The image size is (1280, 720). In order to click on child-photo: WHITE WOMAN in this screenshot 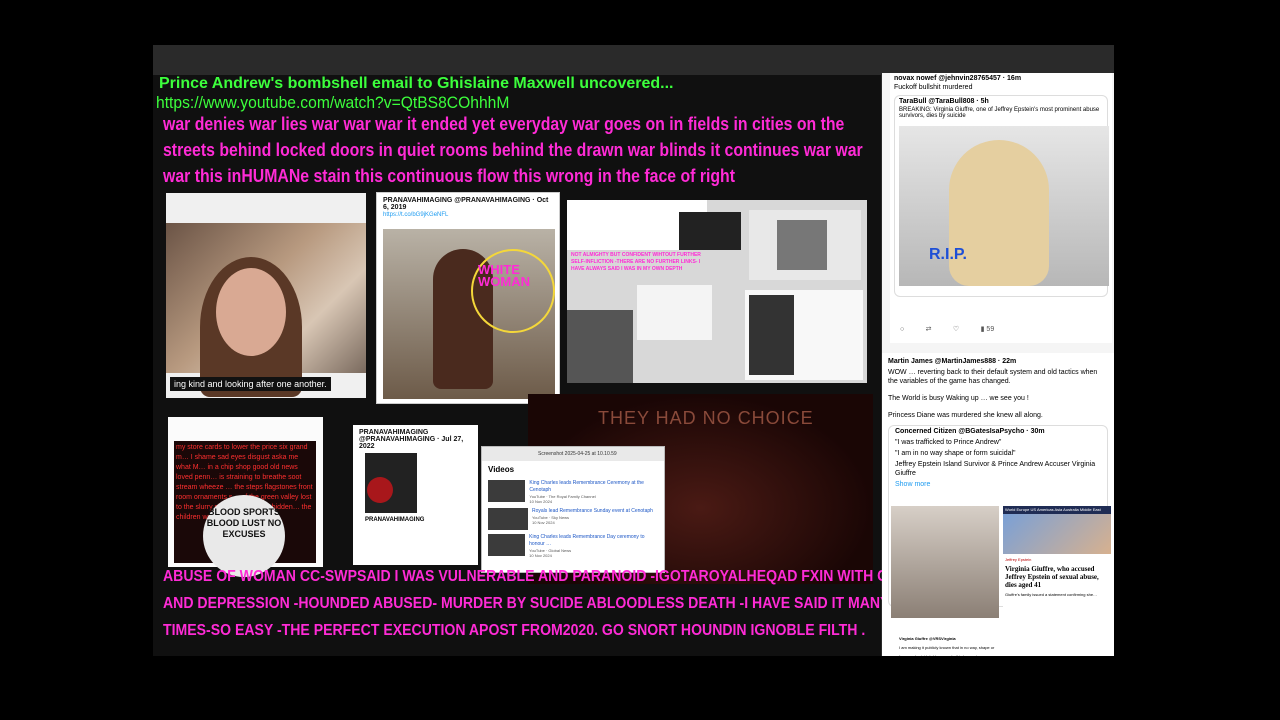, I will do `click(469, 314)`.